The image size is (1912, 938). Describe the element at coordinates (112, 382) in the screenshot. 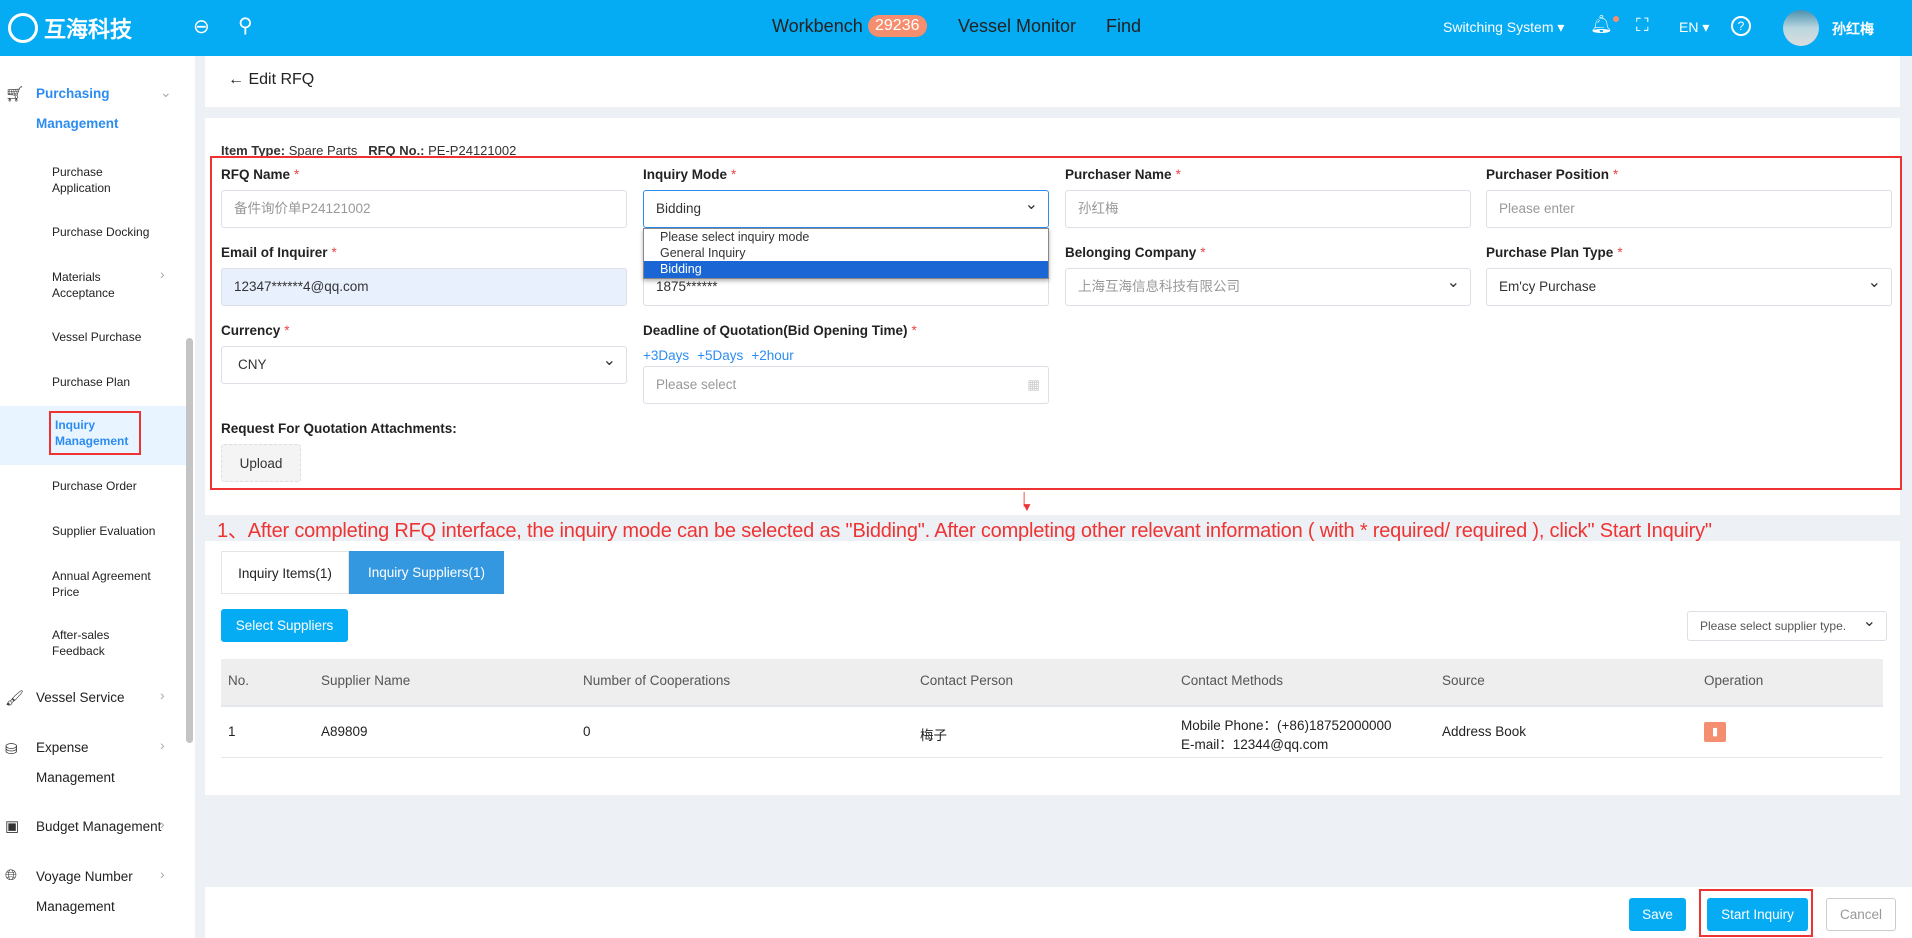

I see `sidebar-item-purchase-plan: Purchase Plan` at that location.